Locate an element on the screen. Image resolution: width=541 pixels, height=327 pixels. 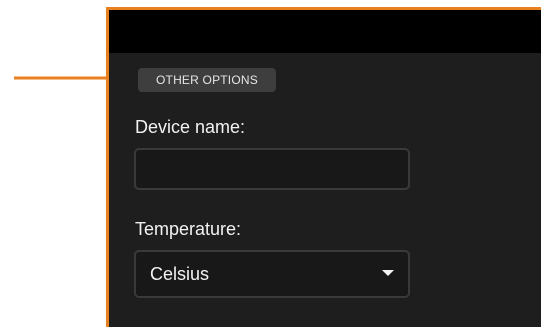
panel-header-bar is located at coordinates (325, 31).